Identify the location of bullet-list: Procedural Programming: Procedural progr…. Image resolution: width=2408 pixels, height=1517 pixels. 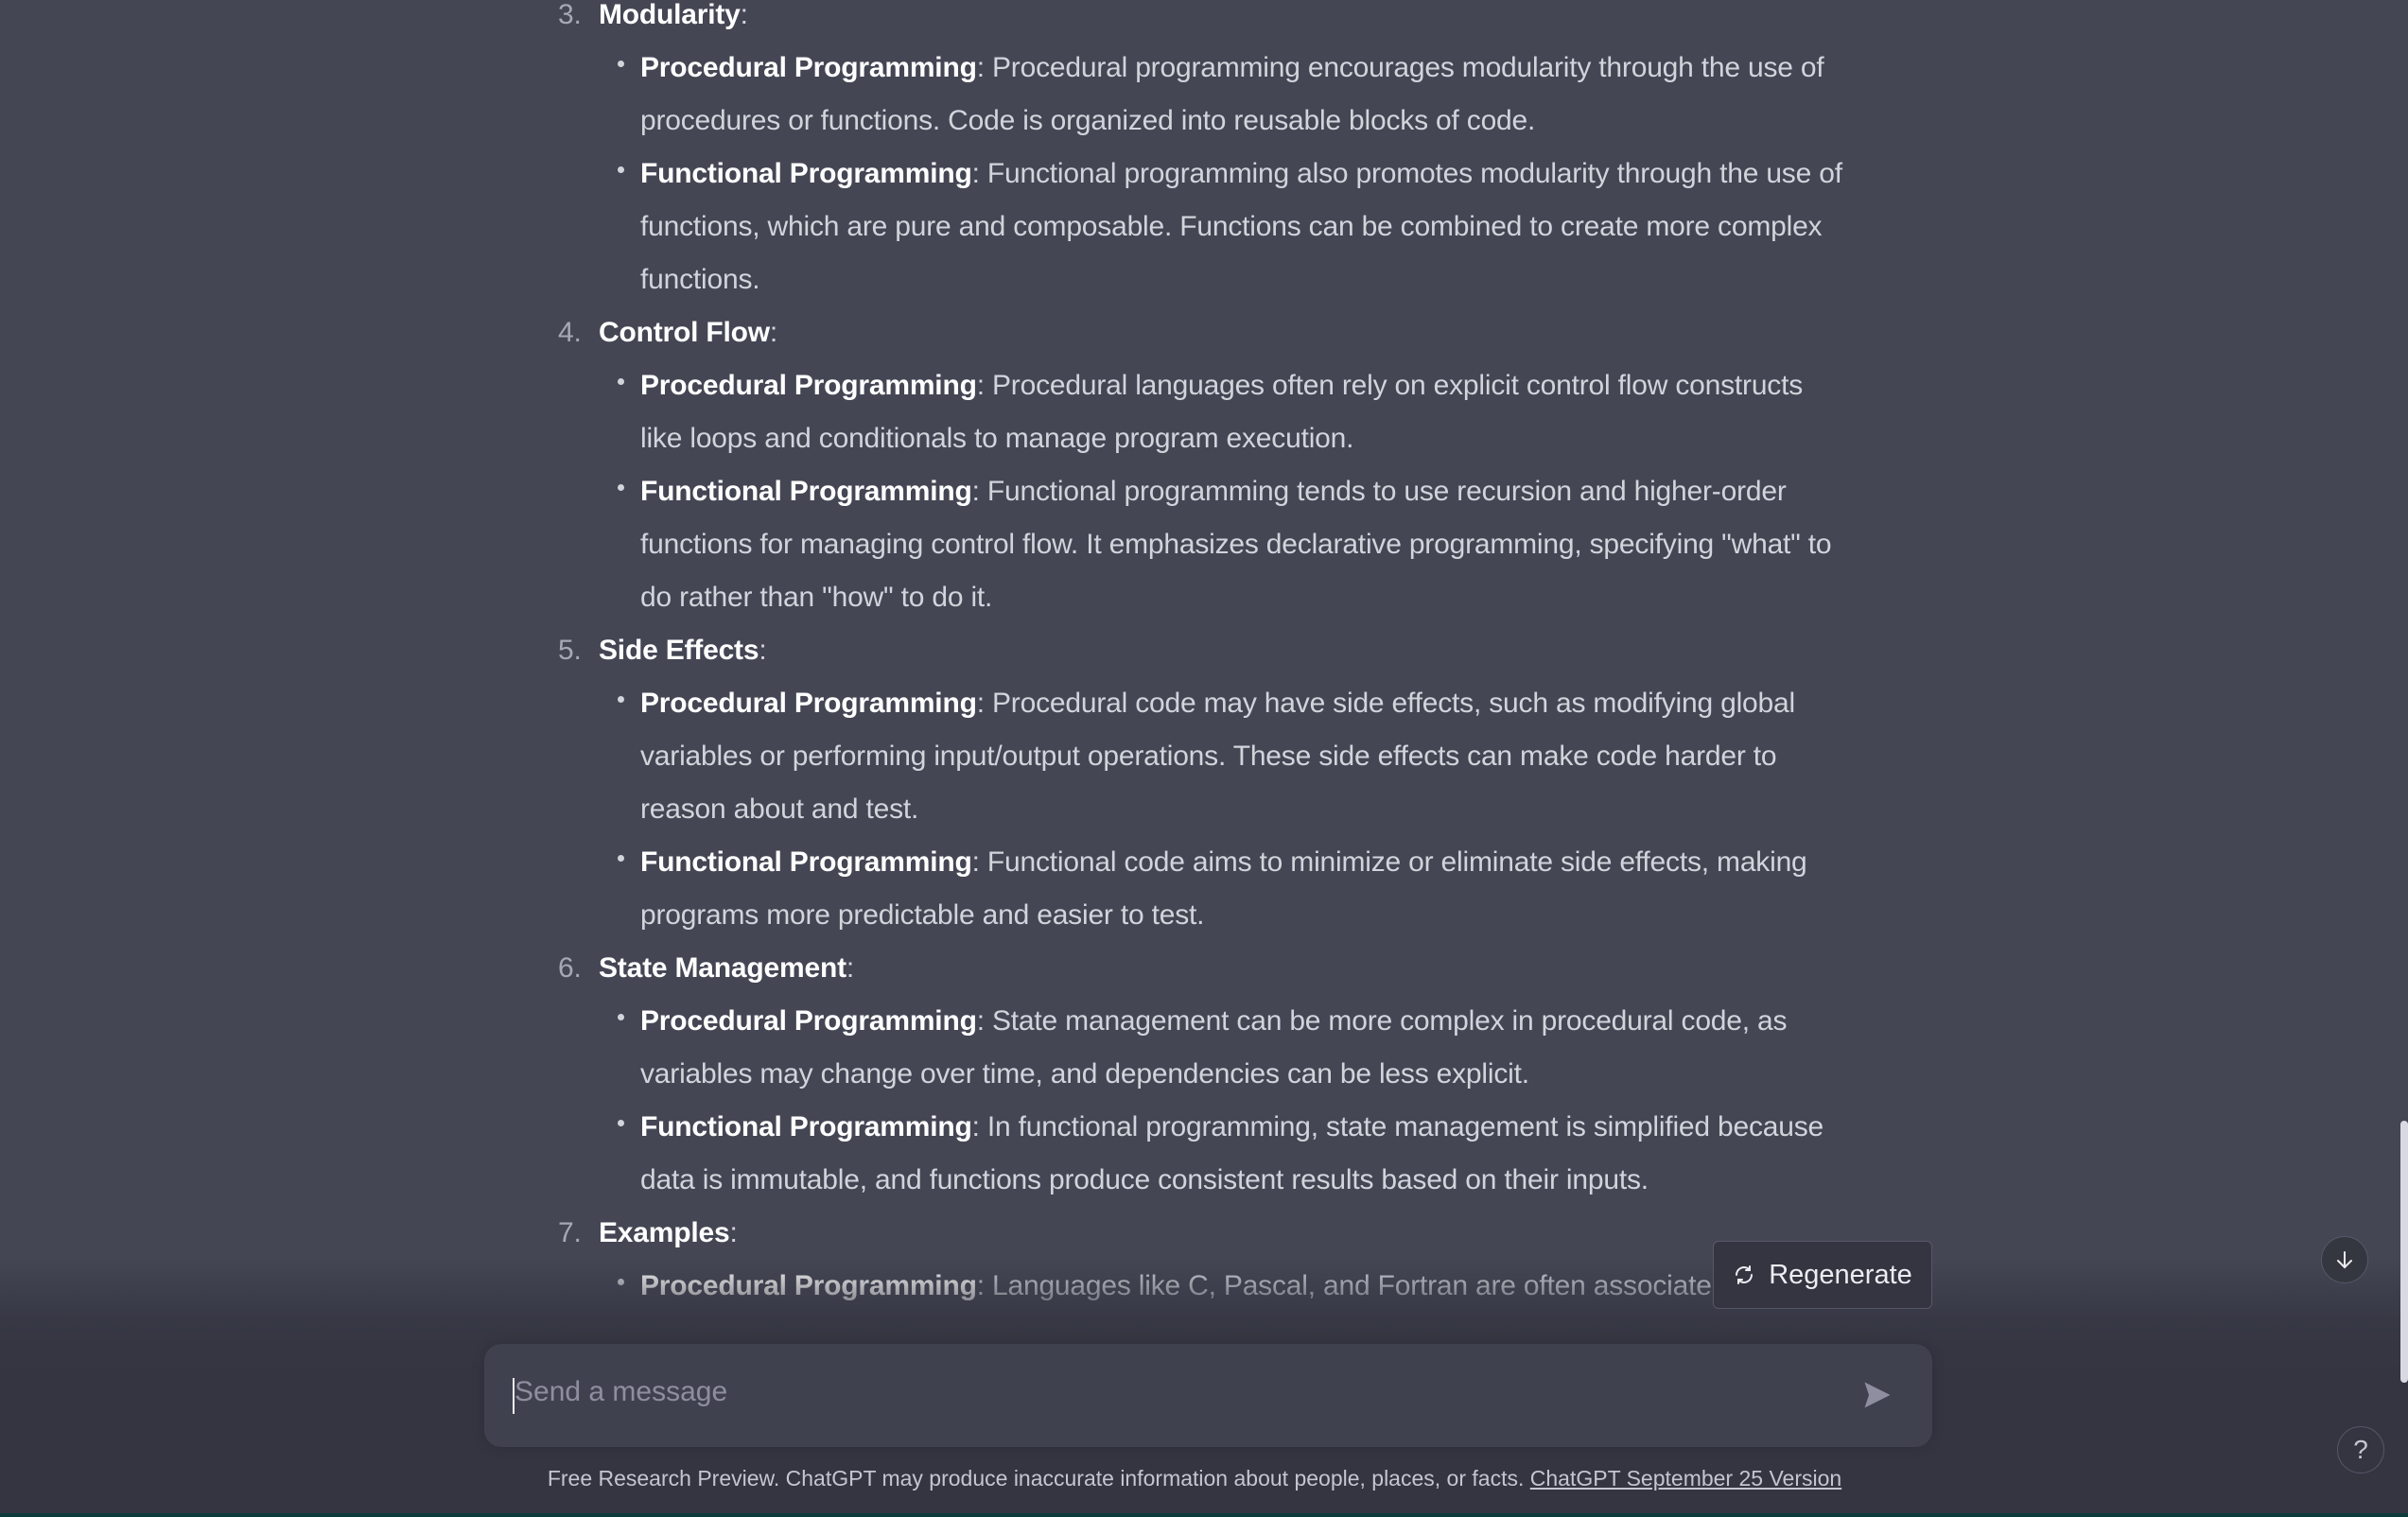
(1221, 174).